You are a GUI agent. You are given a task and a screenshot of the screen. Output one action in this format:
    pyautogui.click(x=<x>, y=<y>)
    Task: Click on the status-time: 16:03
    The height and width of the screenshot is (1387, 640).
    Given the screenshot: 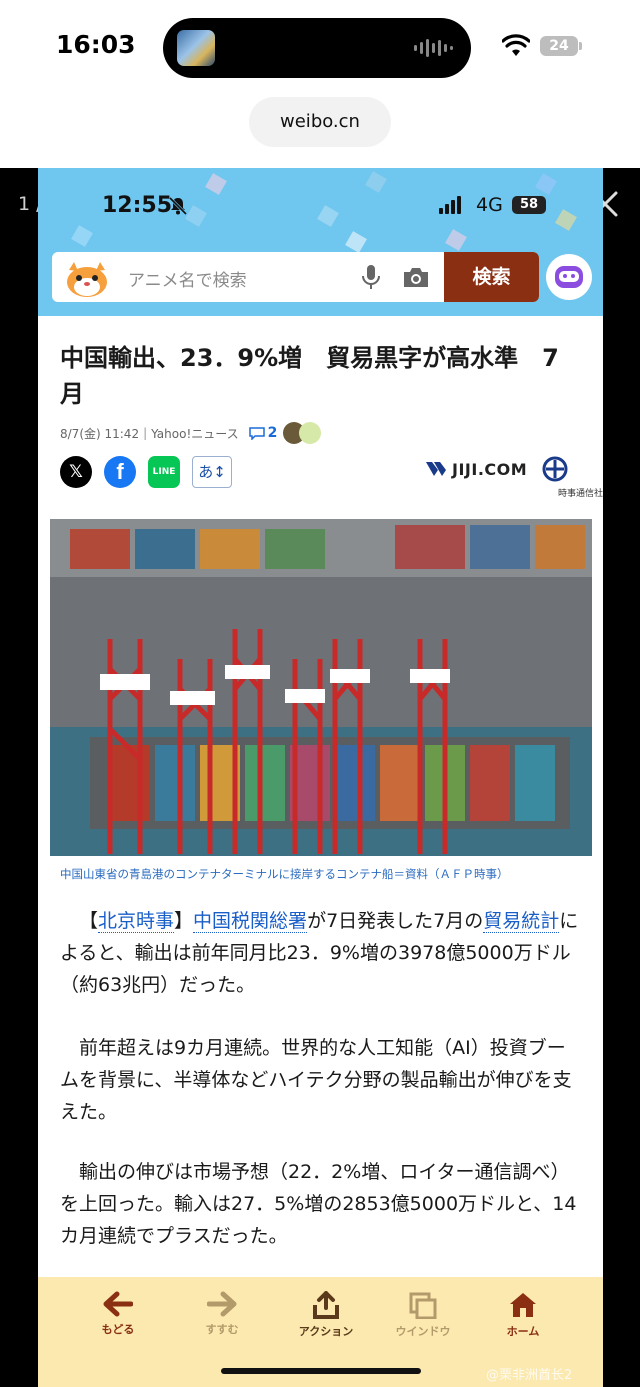 What is the action you would take?
    pyautogui.click(x=96, y=44)
    